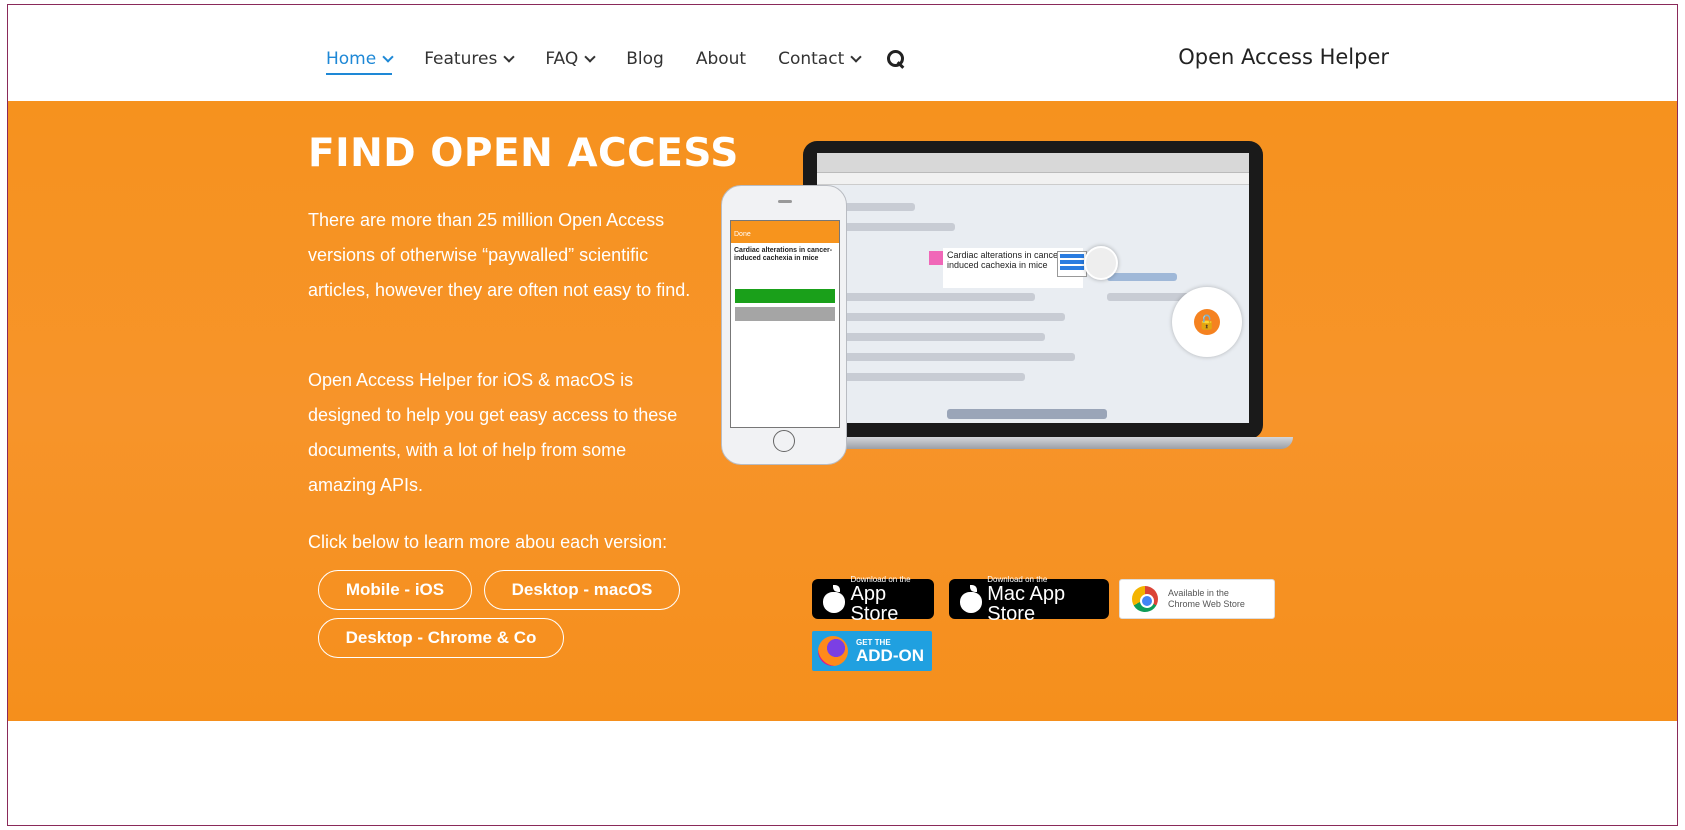  What do you see at coordinates (1026, 603) in the screenshot?
I see `mac-app-store-big: Mac App Store` at bounding box center [1026, 603].